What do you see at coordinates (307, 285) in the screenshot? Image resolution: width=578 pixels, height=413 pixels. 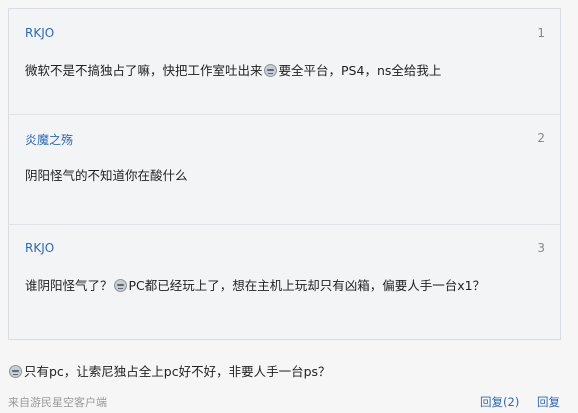 I see `reply-text: PC都已经玩上了，想在主机上玩却只有凶箱，偏要人手一台x1？` at bounding box center [307, 285].